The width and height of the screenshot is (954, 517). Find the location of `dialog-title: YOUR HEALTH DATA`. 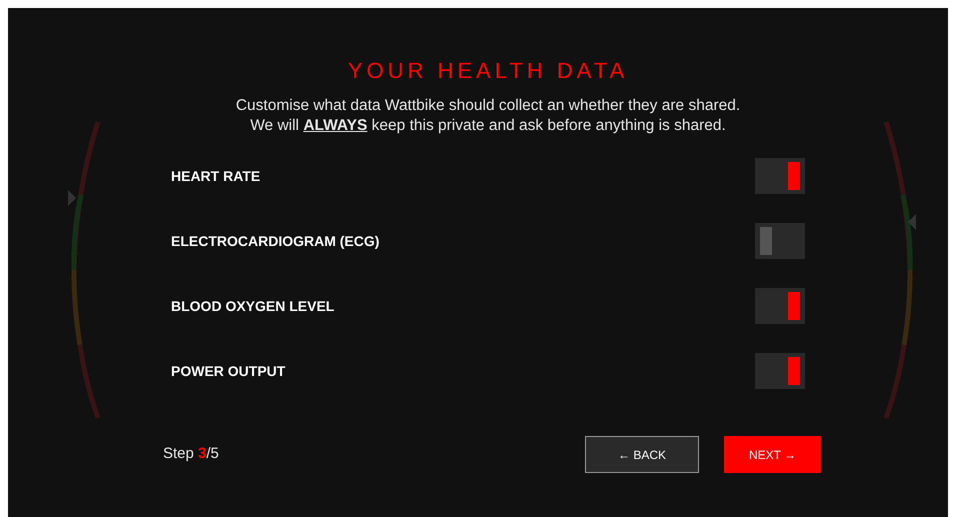

dialog-title: YOUR HEALTH DATA is located at coordinates (488, 71).